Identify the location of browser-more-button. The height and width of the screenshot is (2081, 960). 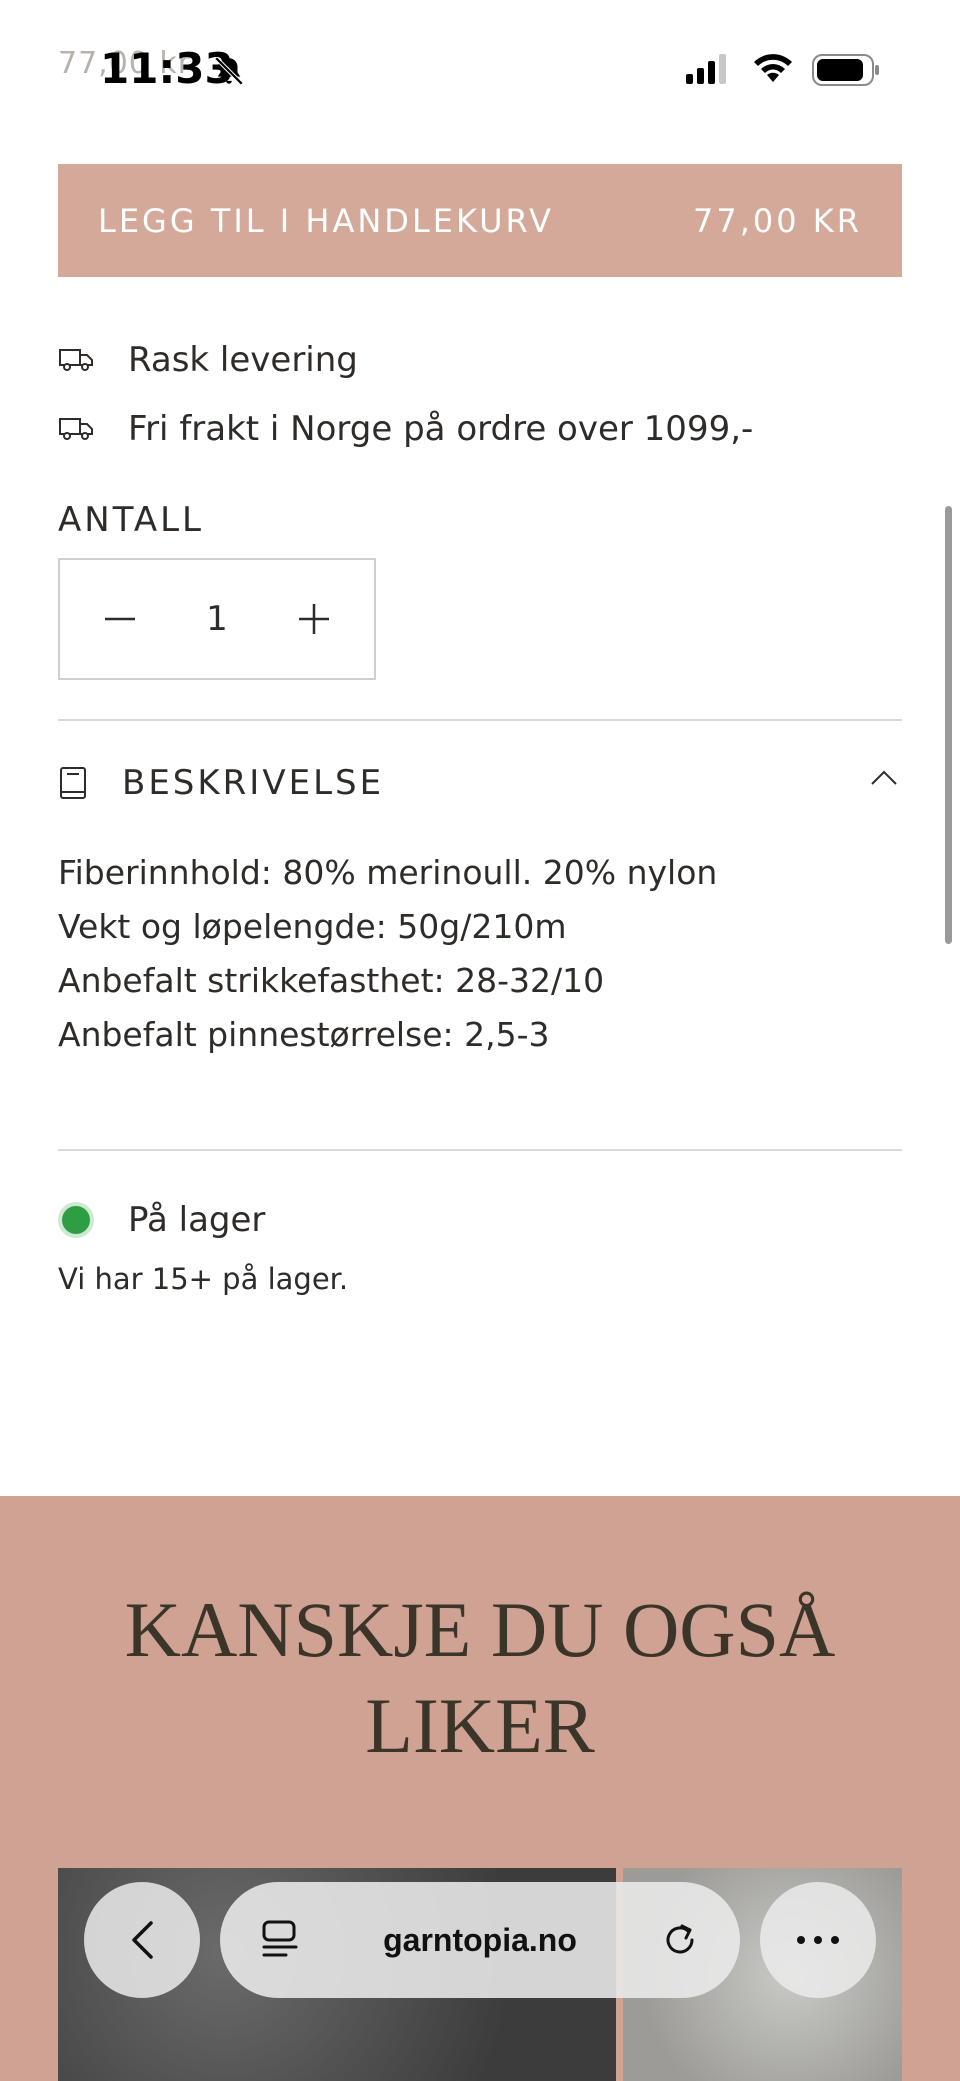
(818, 1940).